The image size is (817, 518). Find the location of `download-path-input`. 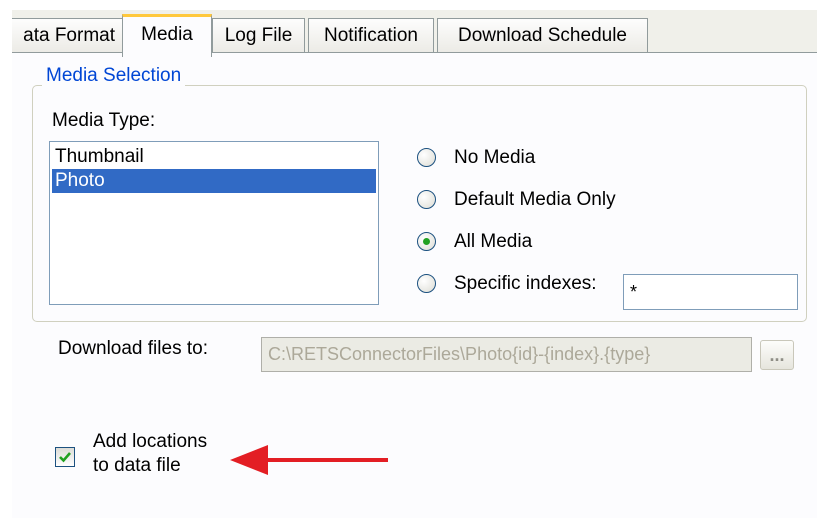

download-path-input is located at coordinates (506, 354).